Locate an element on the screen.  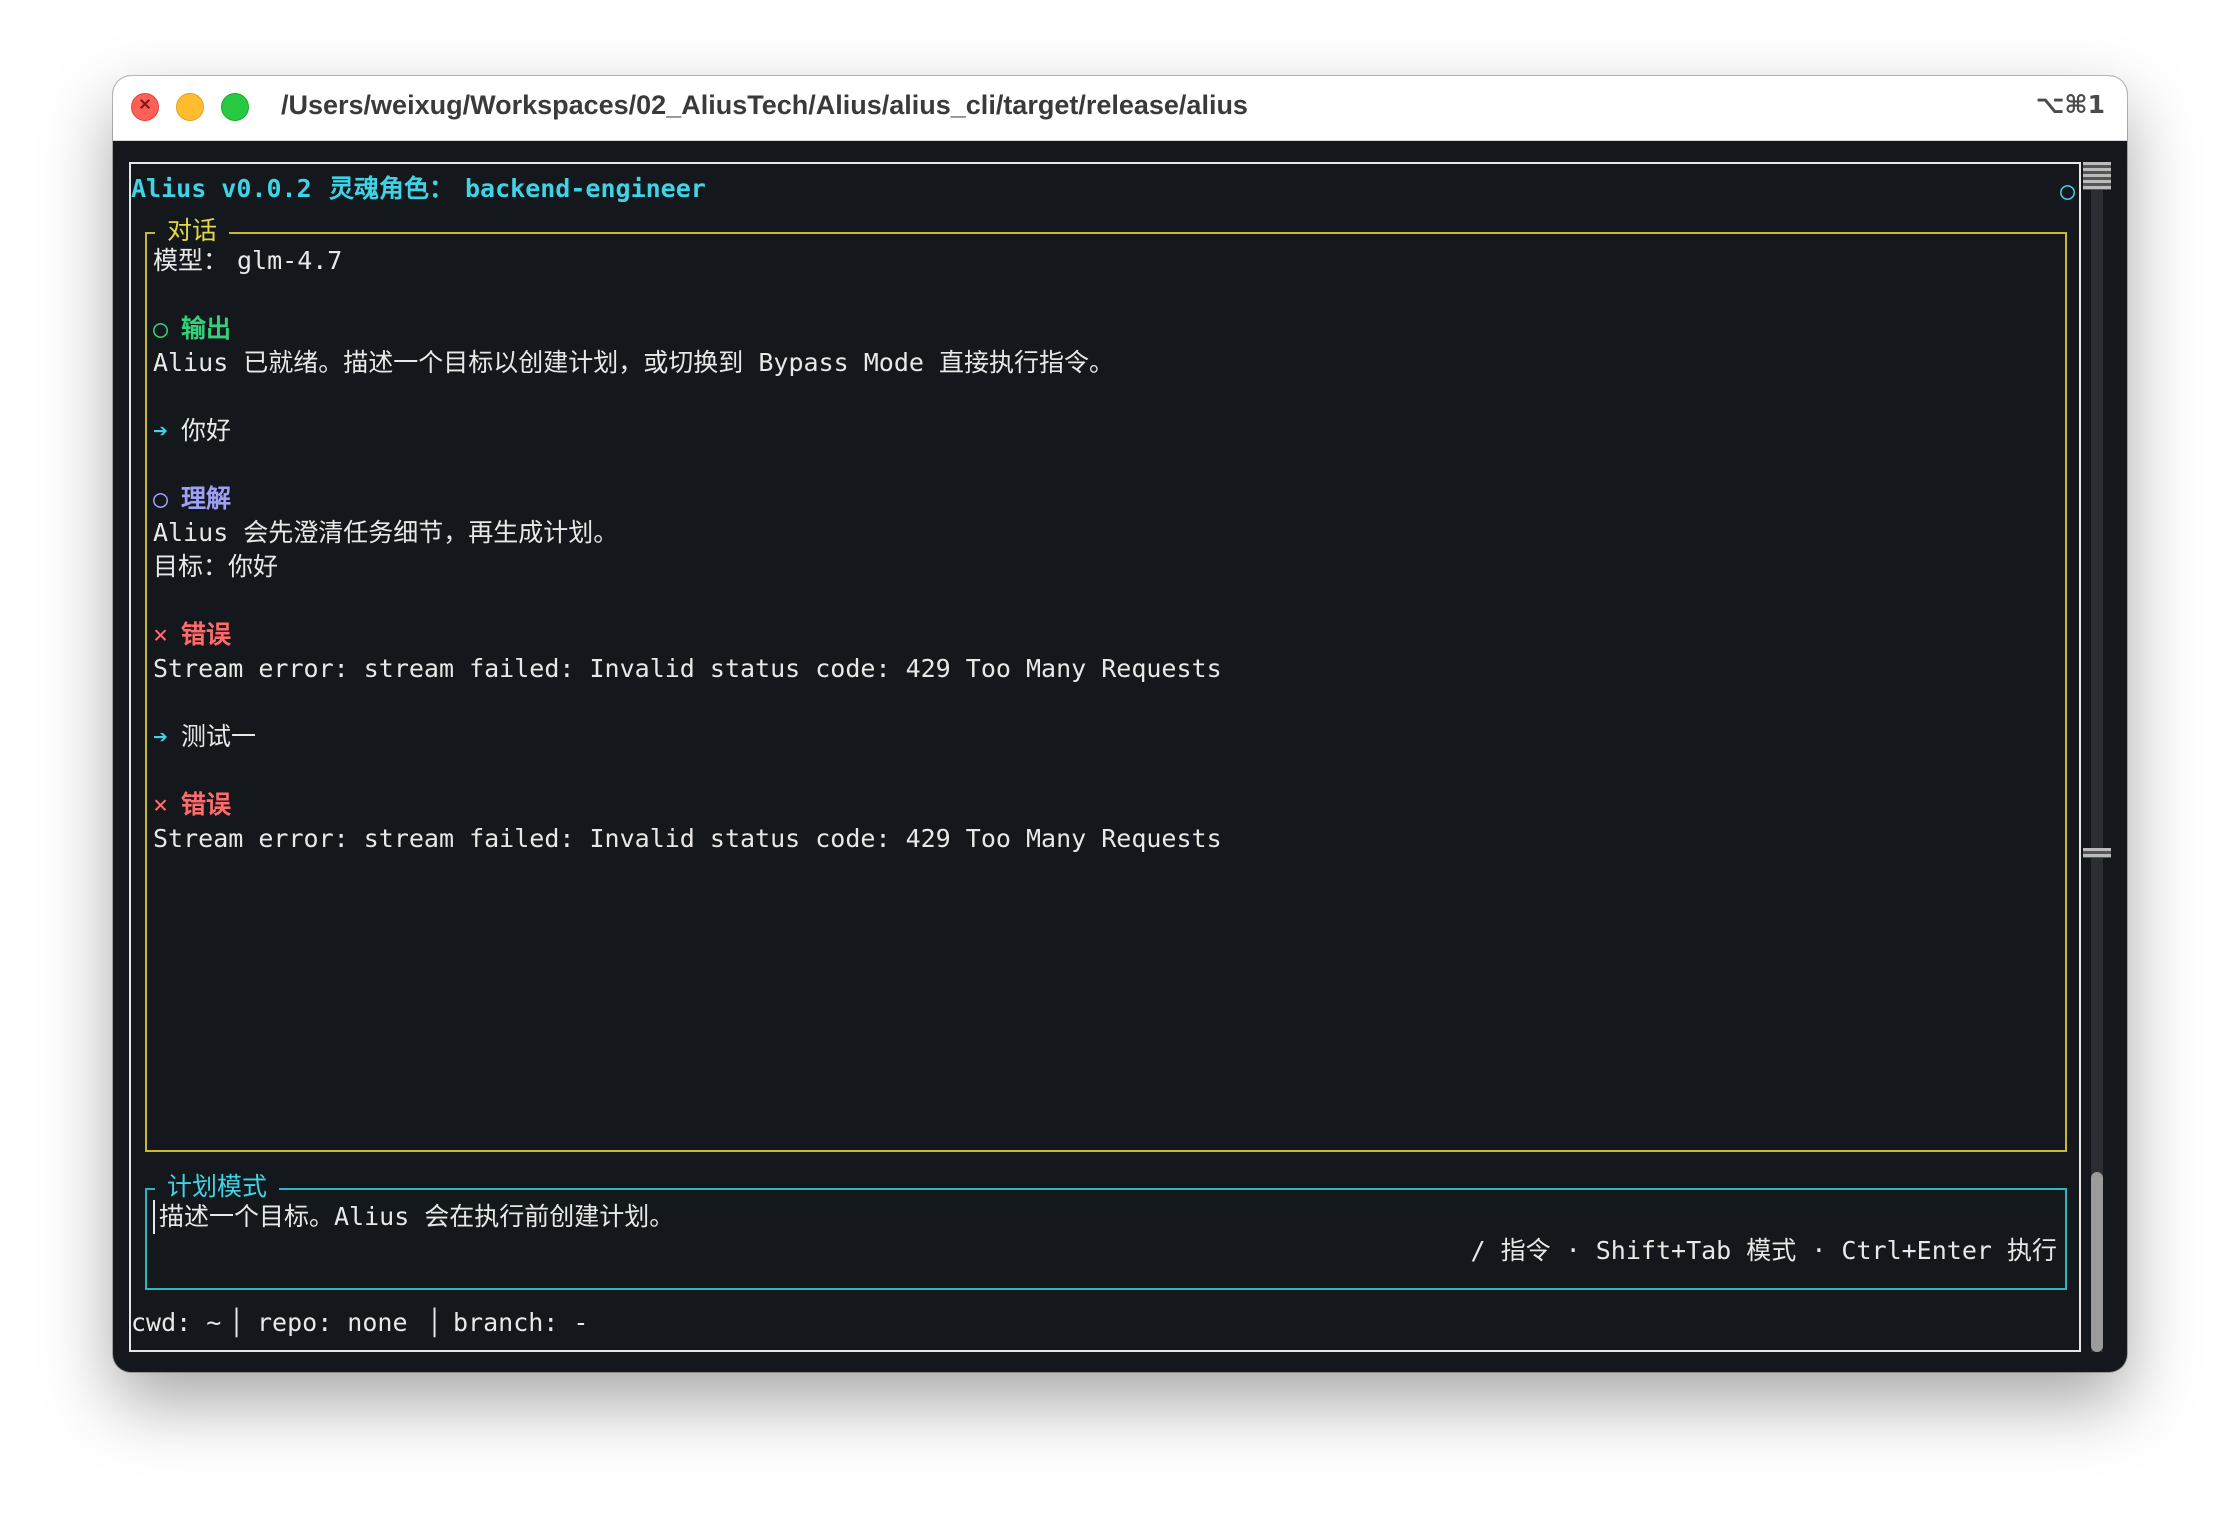
status-indicator-icon: ○ is located at coordinates (2067, 190).